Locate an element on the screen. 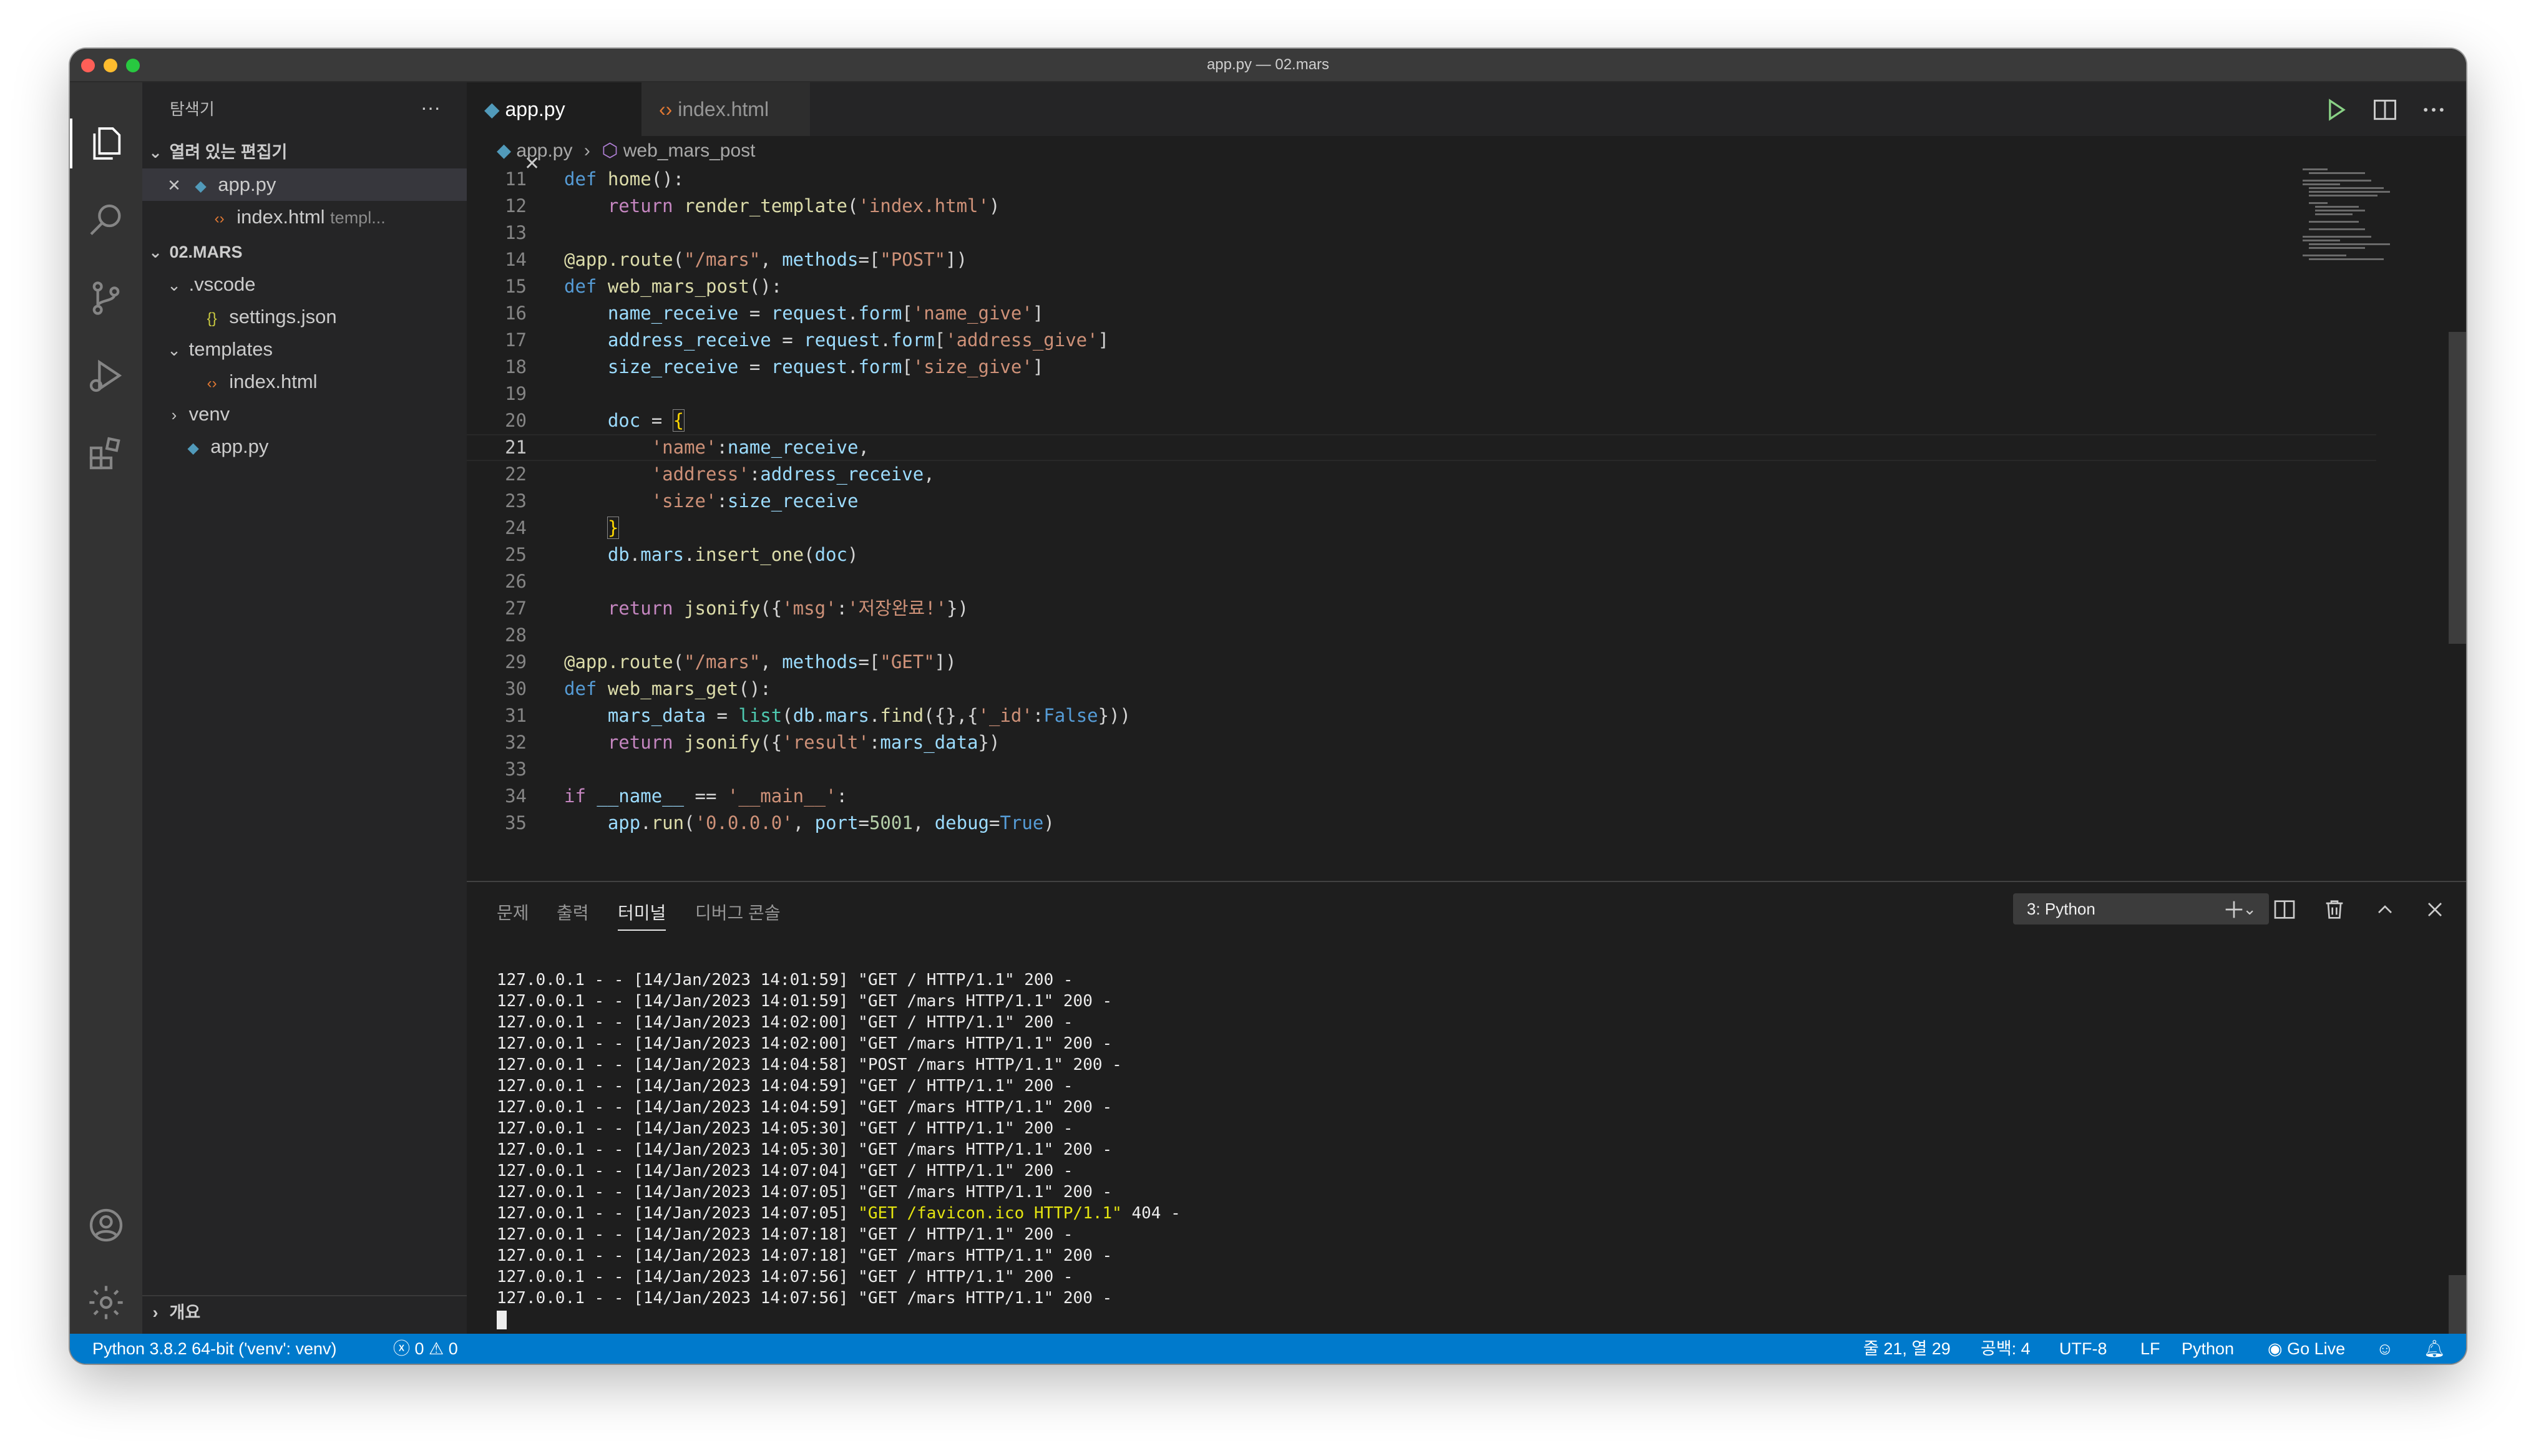 This screenshot has height=1456, width=2536. trash-icon is located at coordinates (2334, 910).